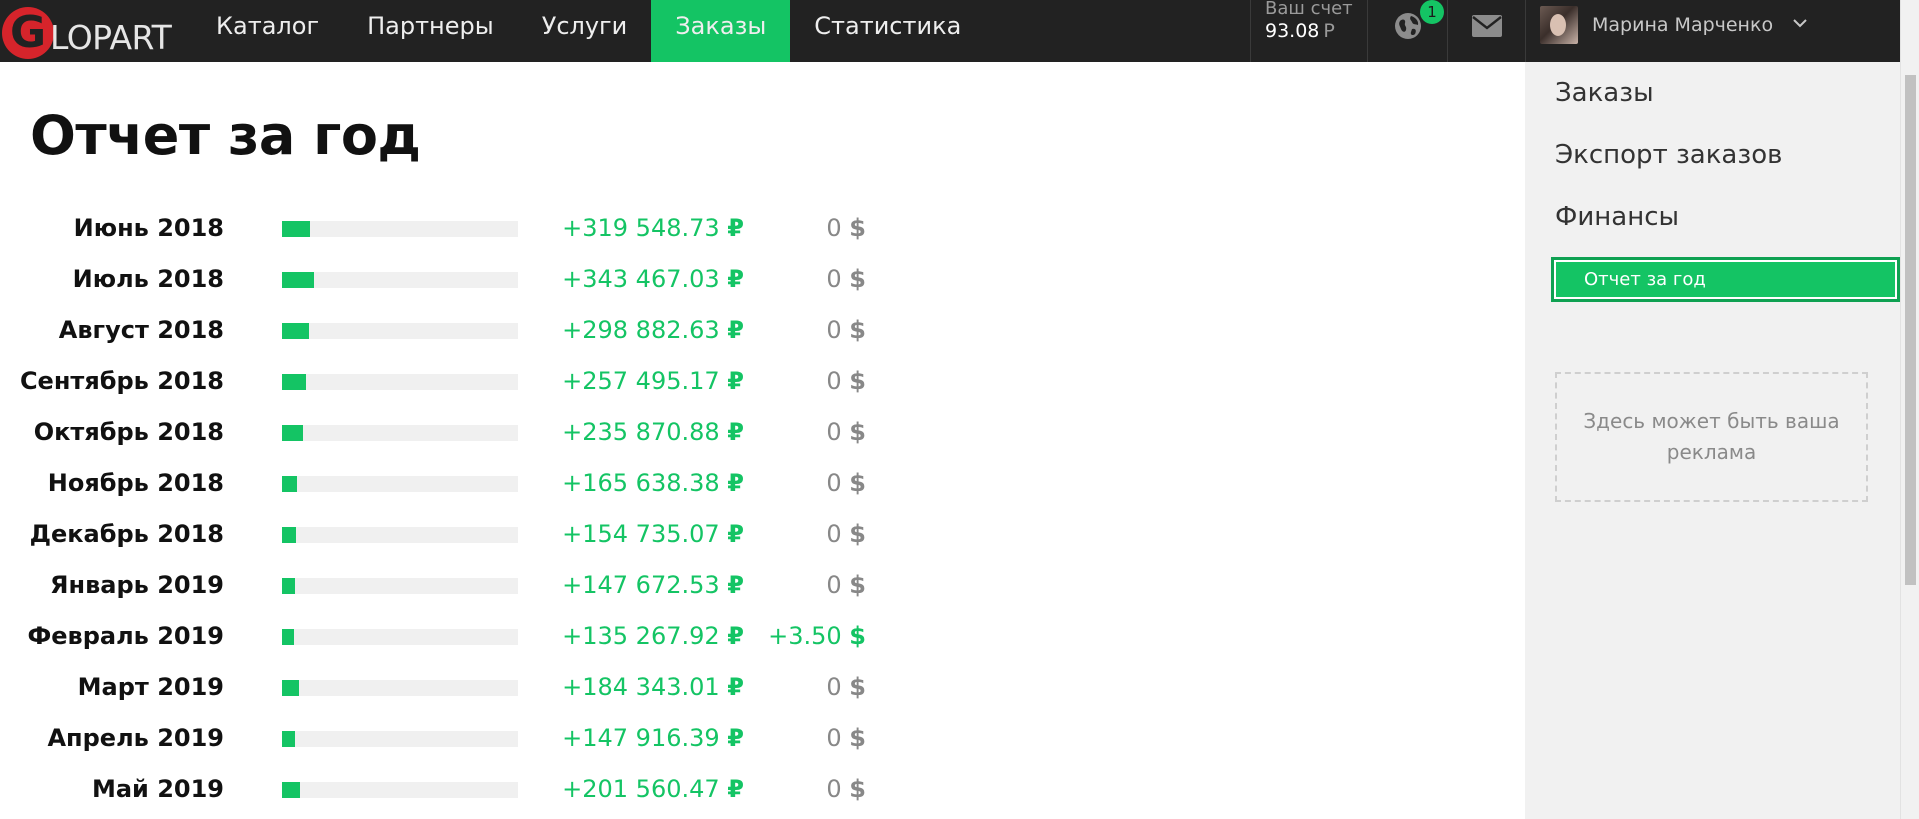 The height and width of the screenshot is (819, 1919). What do you see at coordinates (1432, 12) in the screenshot?
I see `notification-badge: 1` at bounding box center [1432, 12].